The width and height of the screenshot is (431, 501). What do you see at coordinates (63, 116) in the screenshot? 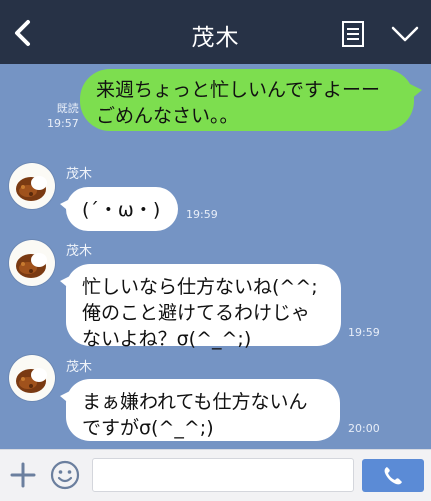
I see `read-receipt: 既読 19:57` at bounding box center [63, 116].